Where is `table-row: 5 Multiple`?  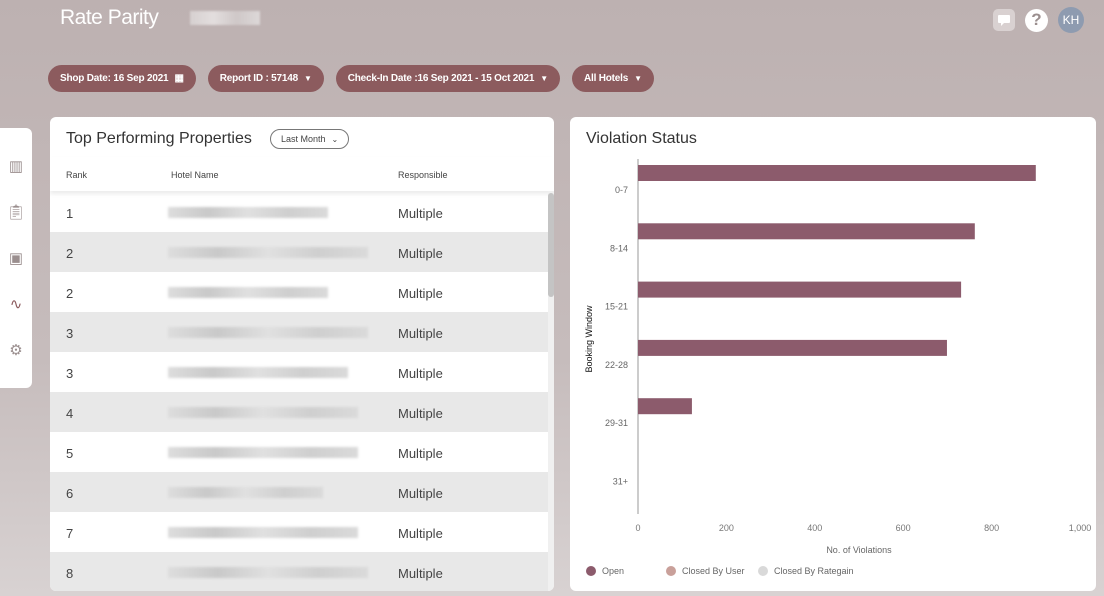
table-row: 5 Multiple is located at coordinates (299, 452).